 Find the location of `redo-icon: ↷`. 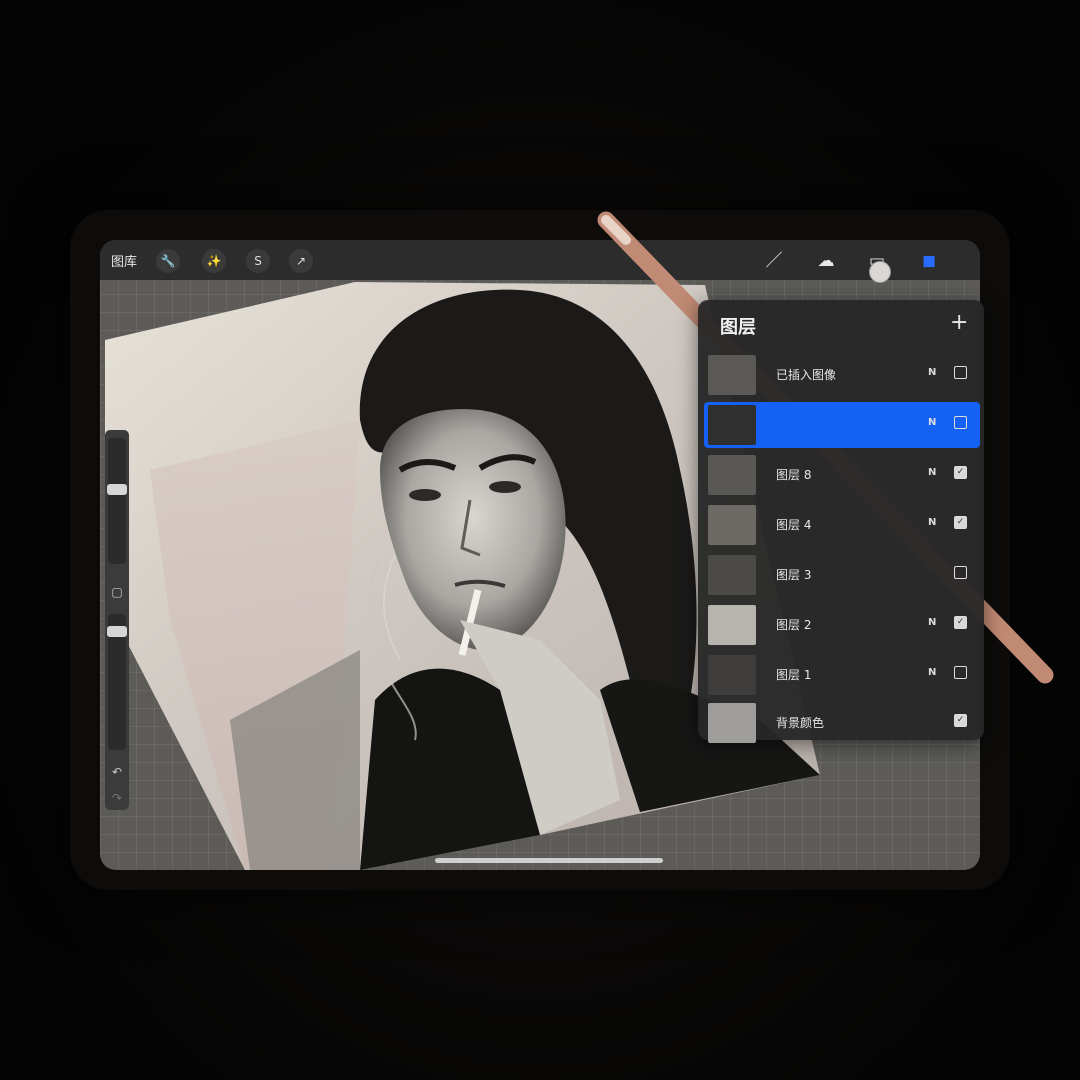

redo-icon: ↷ is located at coordinates (117, 798).